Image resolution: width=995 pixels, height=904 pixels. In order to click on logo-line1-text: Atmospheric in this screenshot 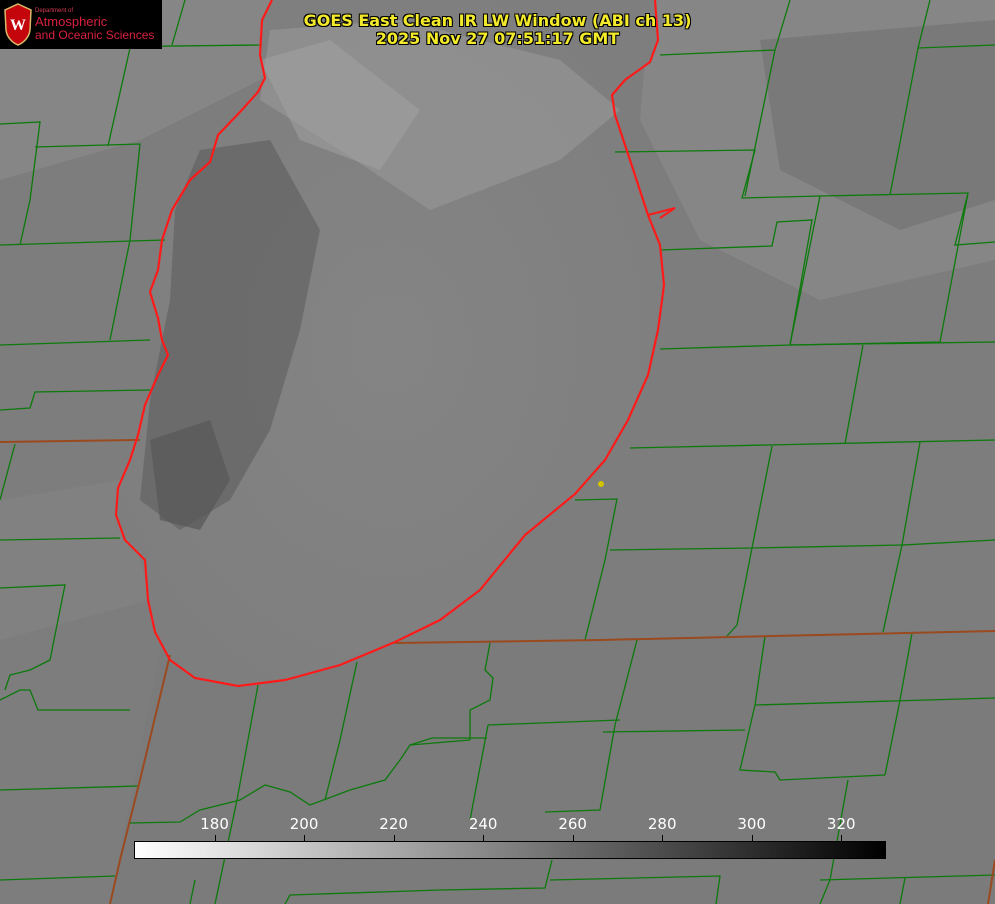, I will do `click(71, 21)`.